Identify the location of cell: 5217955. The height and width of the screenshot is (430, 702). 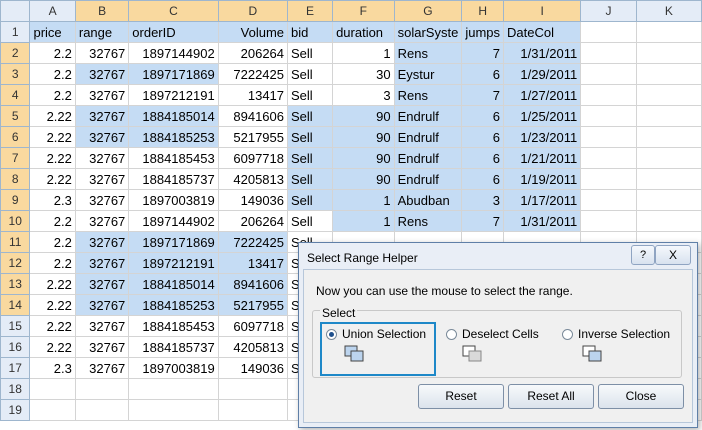
(253, 137).